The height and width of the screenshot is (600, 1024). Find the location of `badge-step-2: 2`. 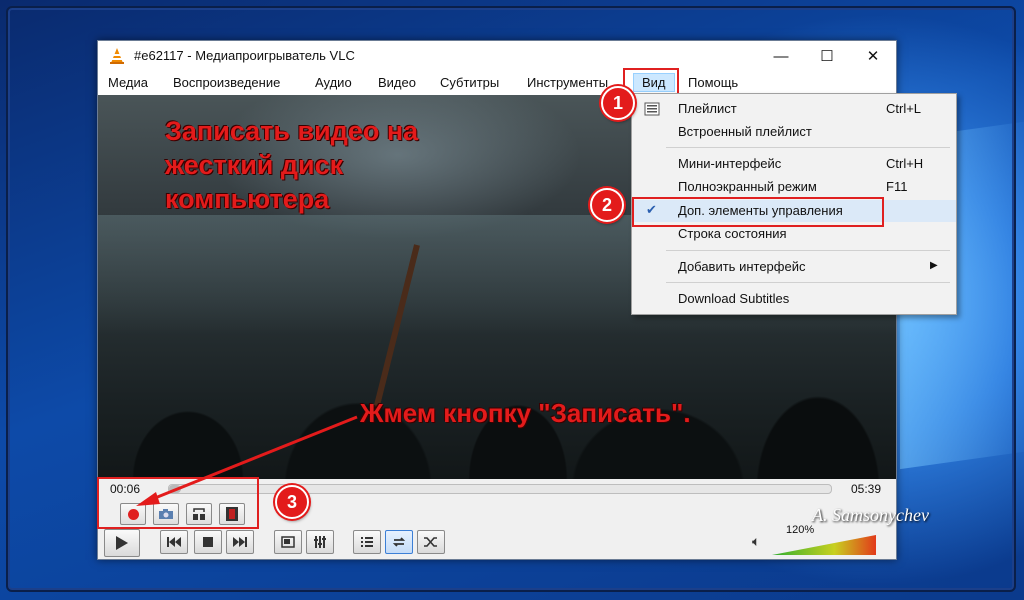

badge-step-2: 2 is located at coordinates (607, 205).